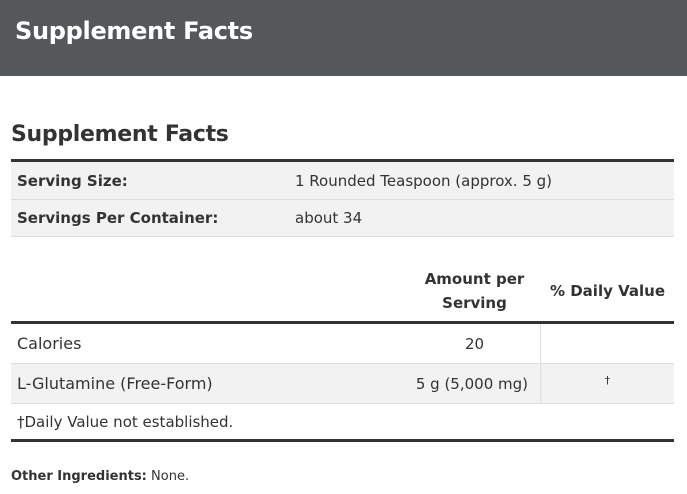  What do you see at coordinates (72, 181) in the screenshot?
I see `serving-size-label: Serving Size:` at bounding box center [72, 181].